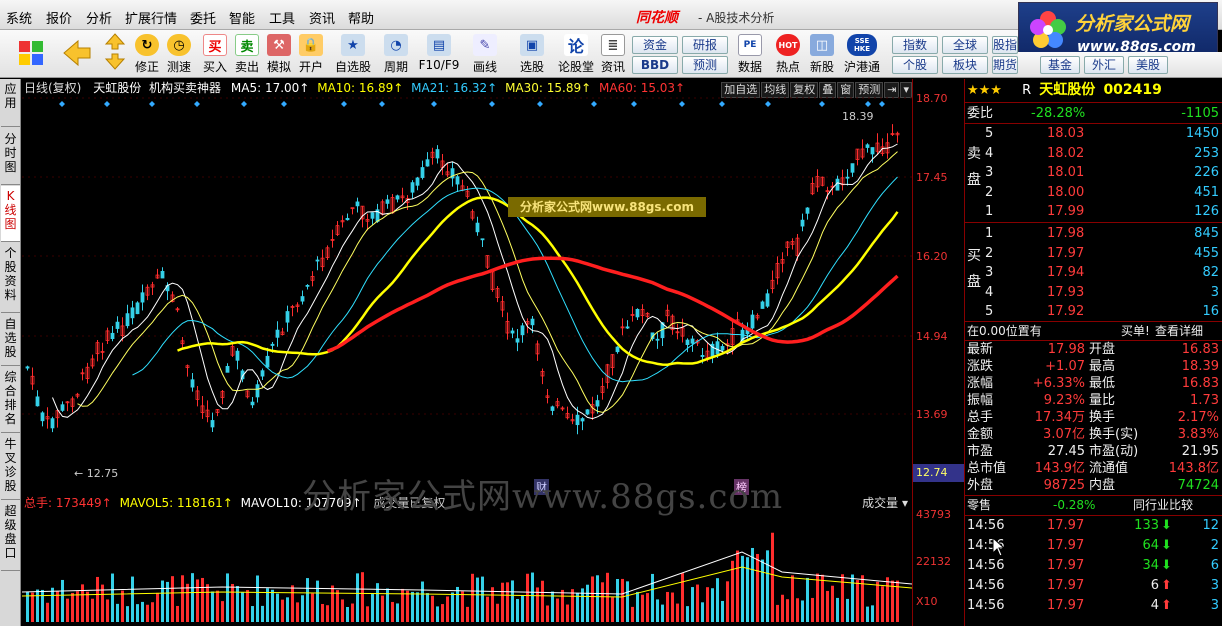  Describe the element at coordinates (828, 90) in the screenshot. I see `overlay-button: 叠` at that location.